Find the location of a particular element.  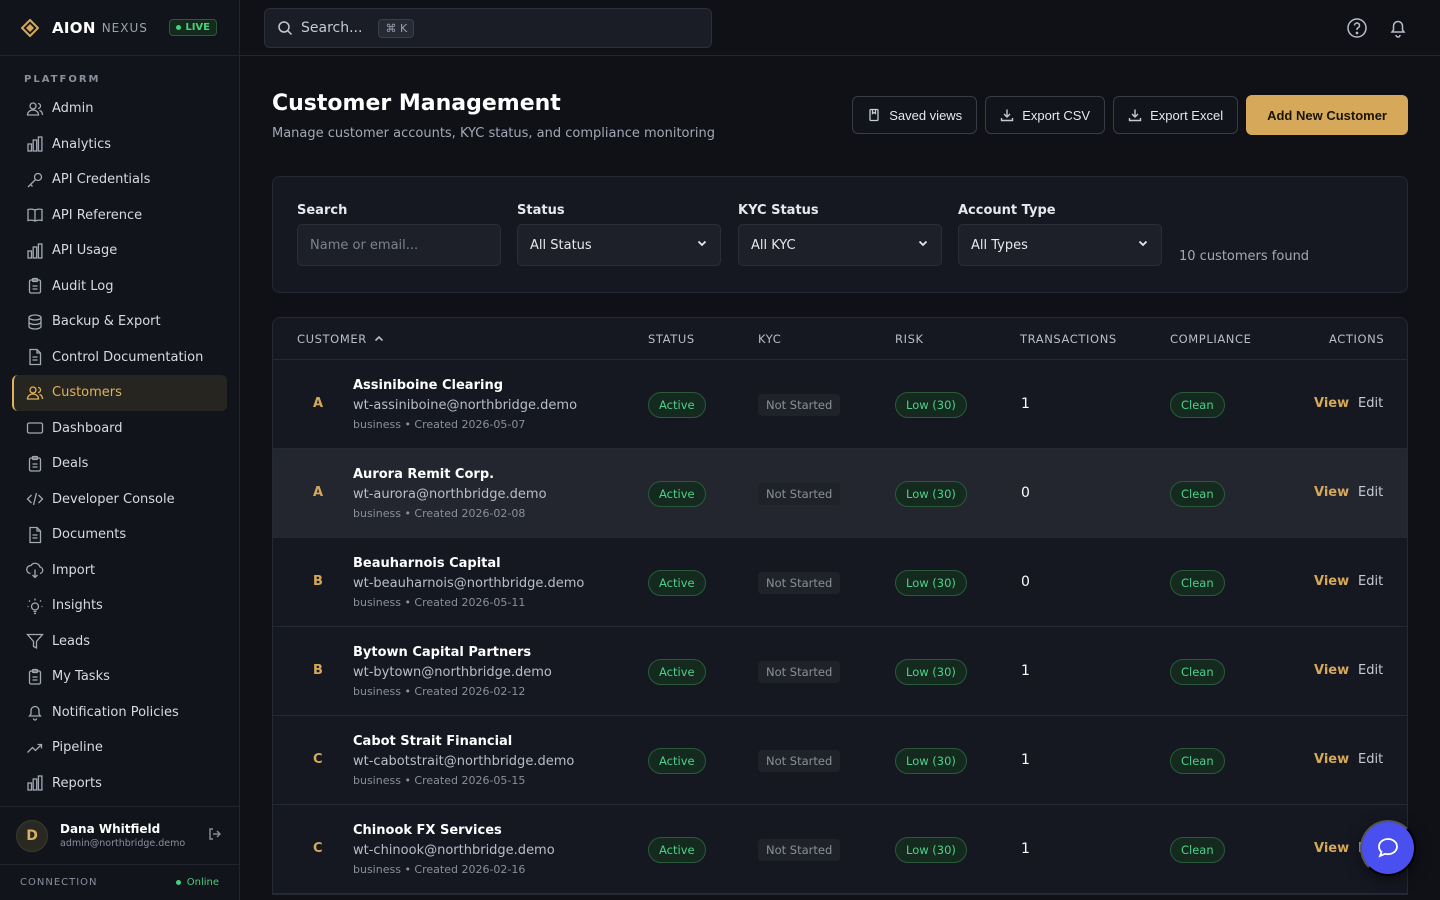

customer-name: Bytown Capital Partners is located at coordinates (442, 652).